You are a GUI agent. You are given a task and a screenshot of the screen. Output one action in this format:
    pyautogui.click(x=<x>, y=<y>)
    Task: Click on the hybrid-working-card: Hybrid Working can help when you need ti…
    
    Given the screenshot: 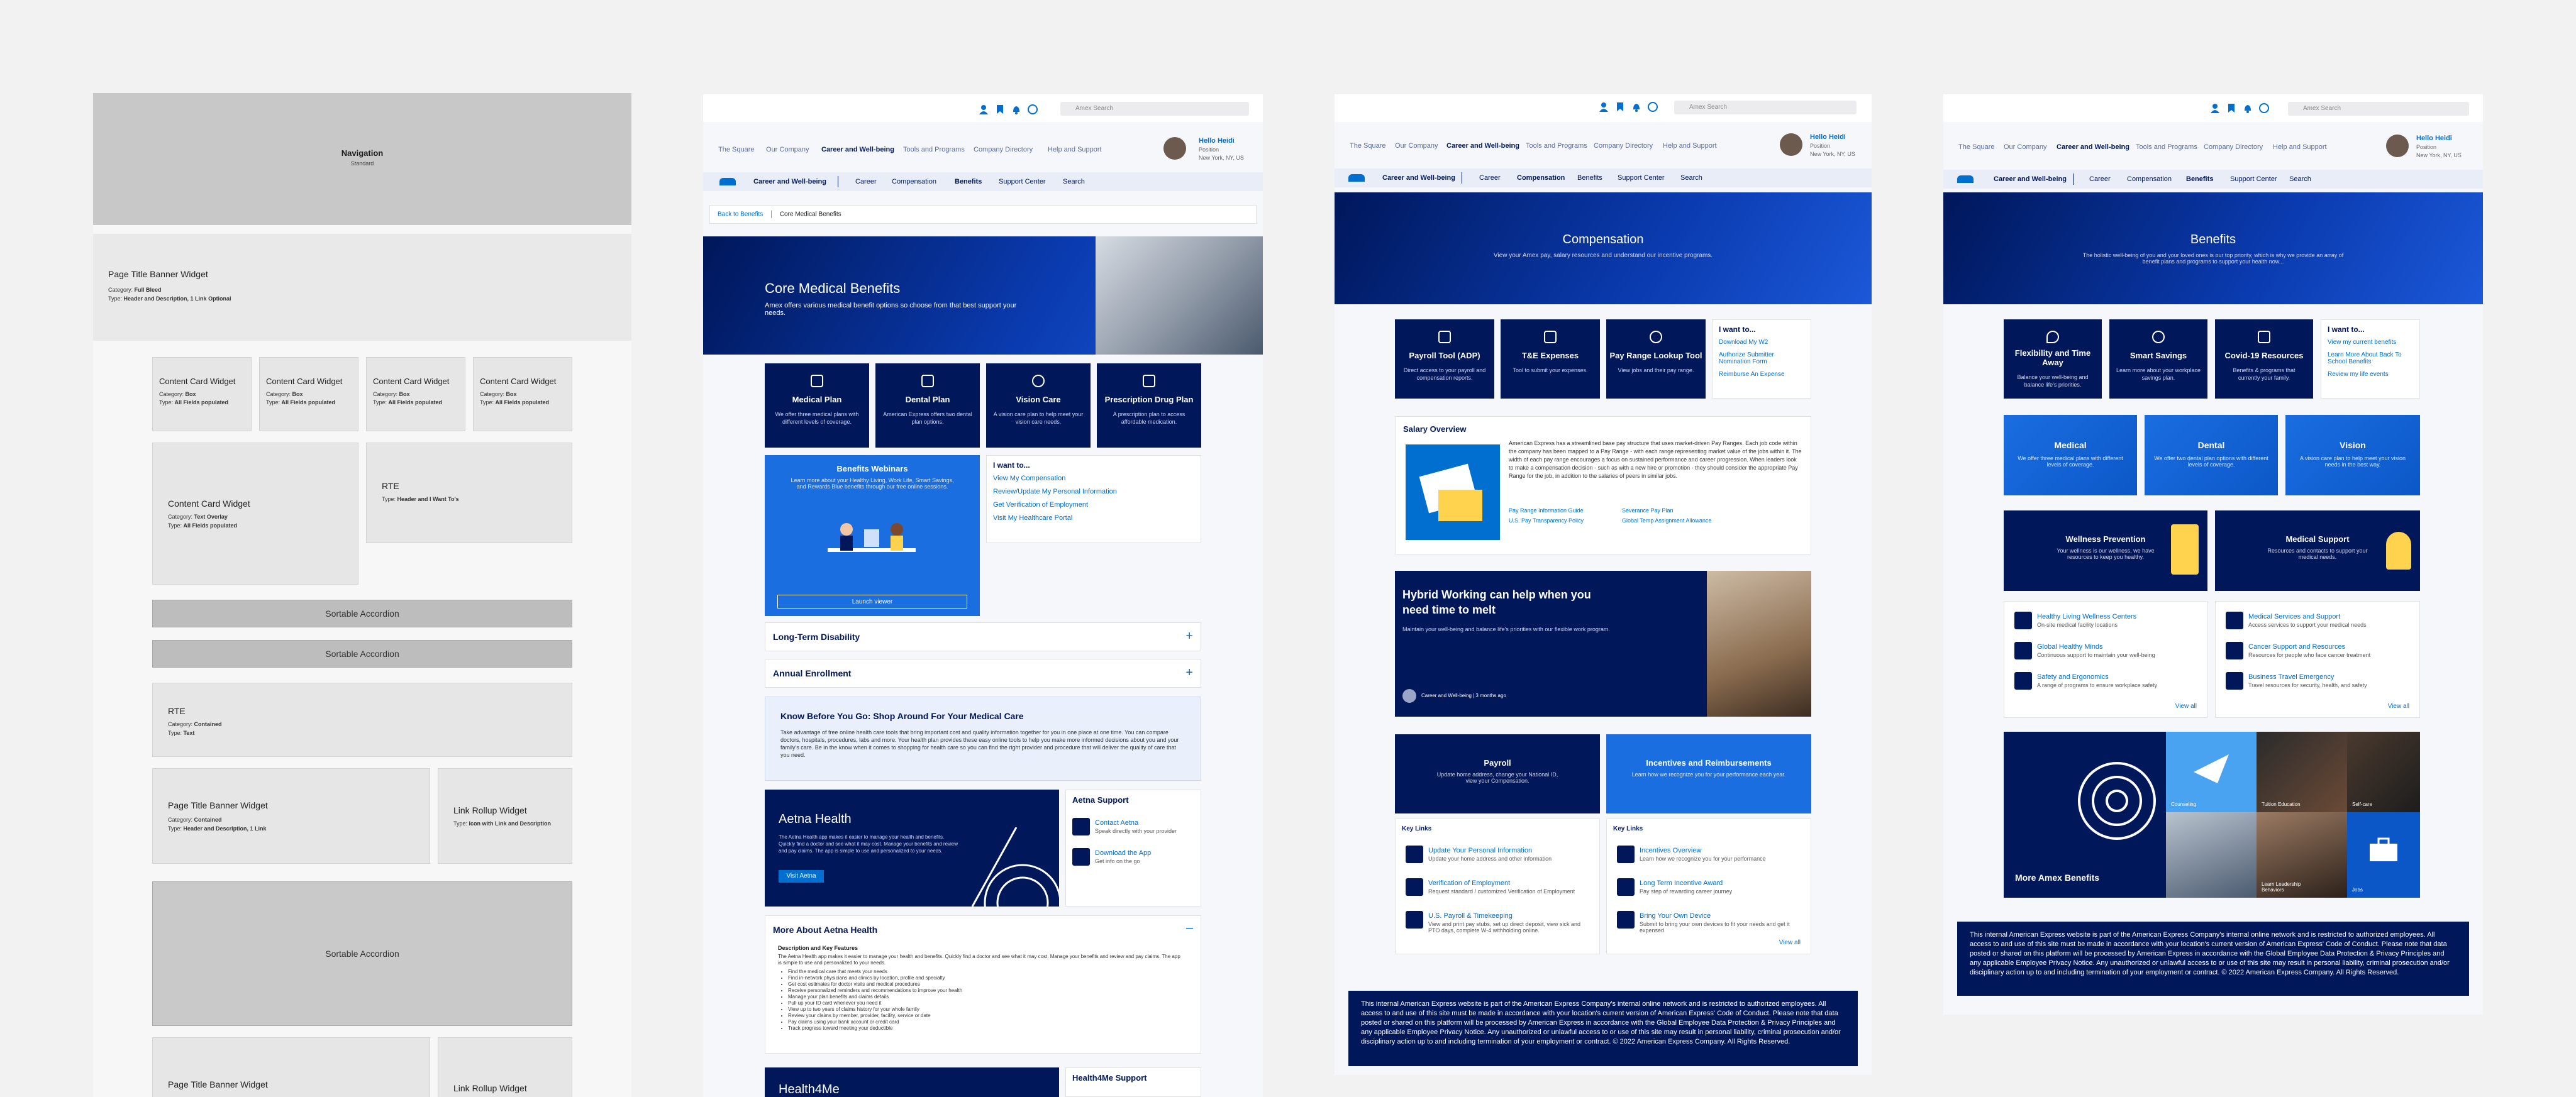 What is the action you would take?
    pyautogui.click(x=1551, y=644)
    